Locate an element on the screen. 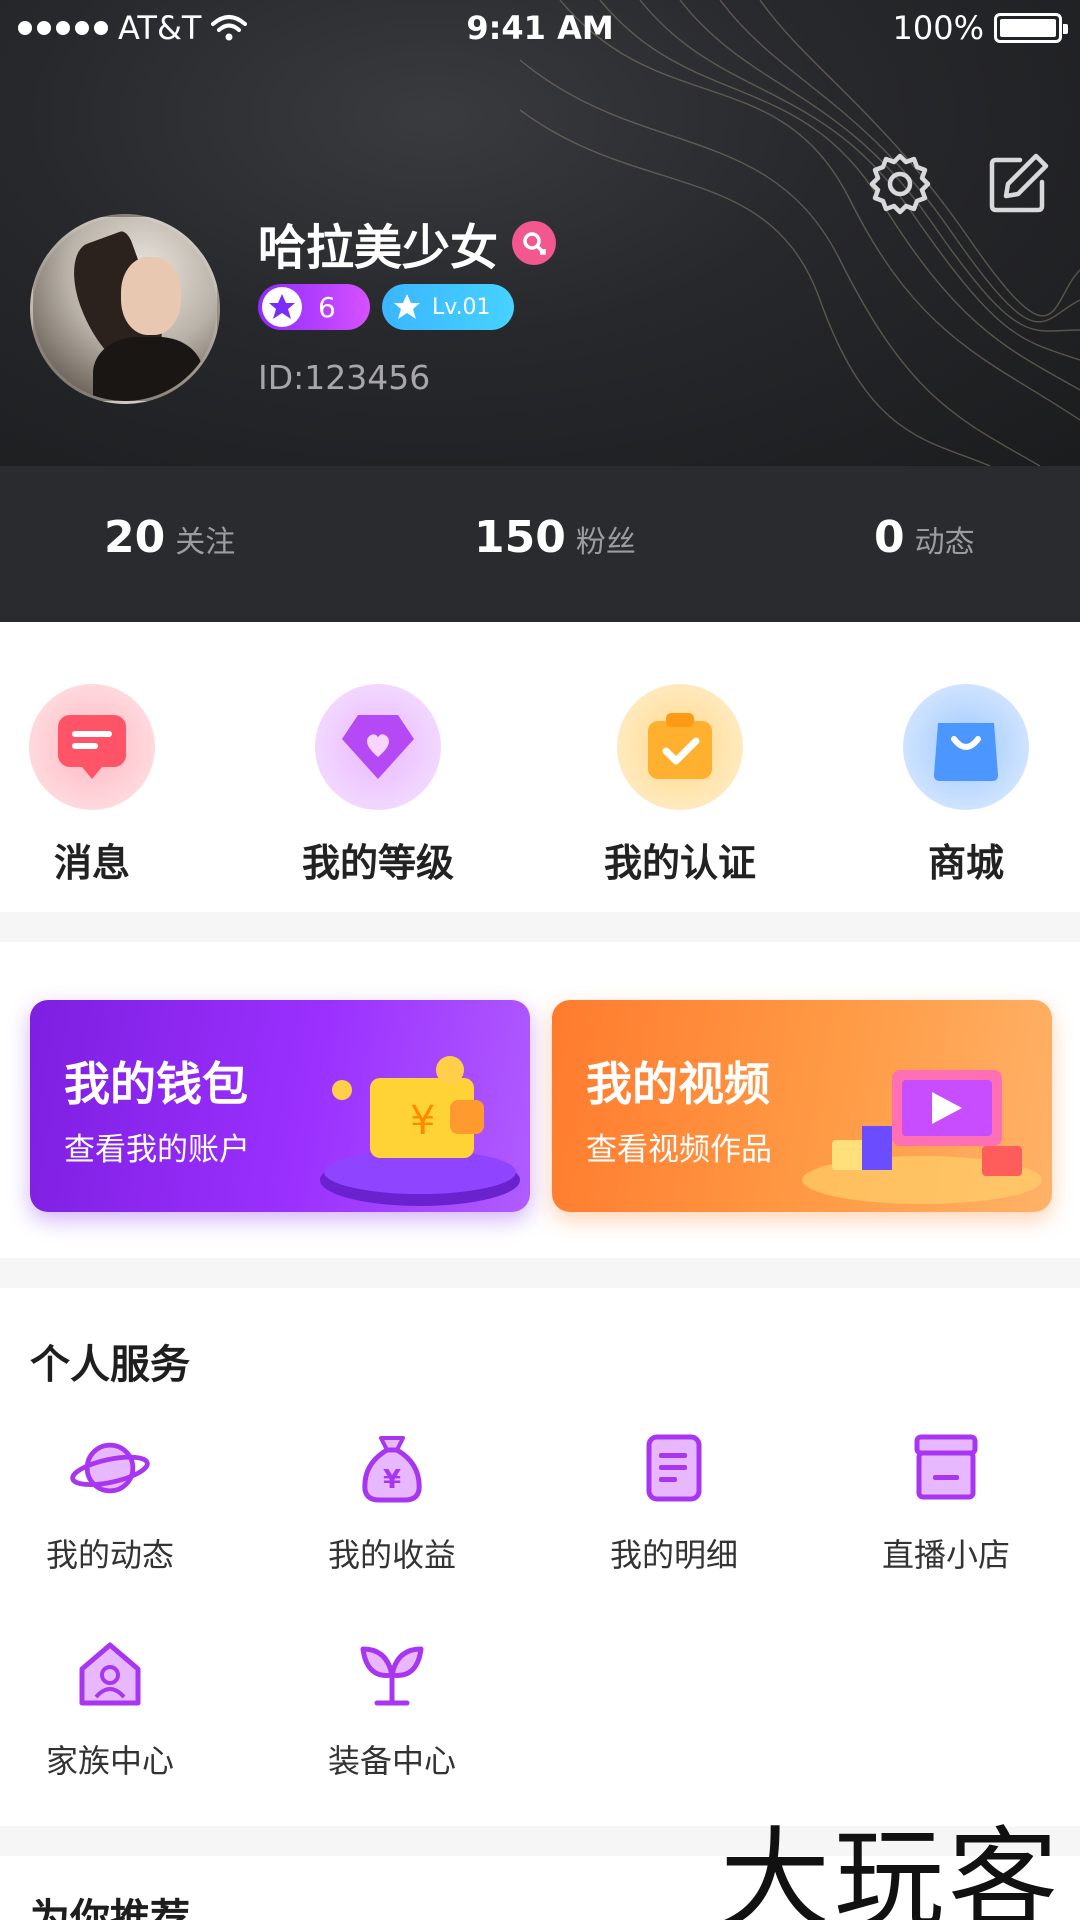  star-icon is located at coordinates (407, 306).